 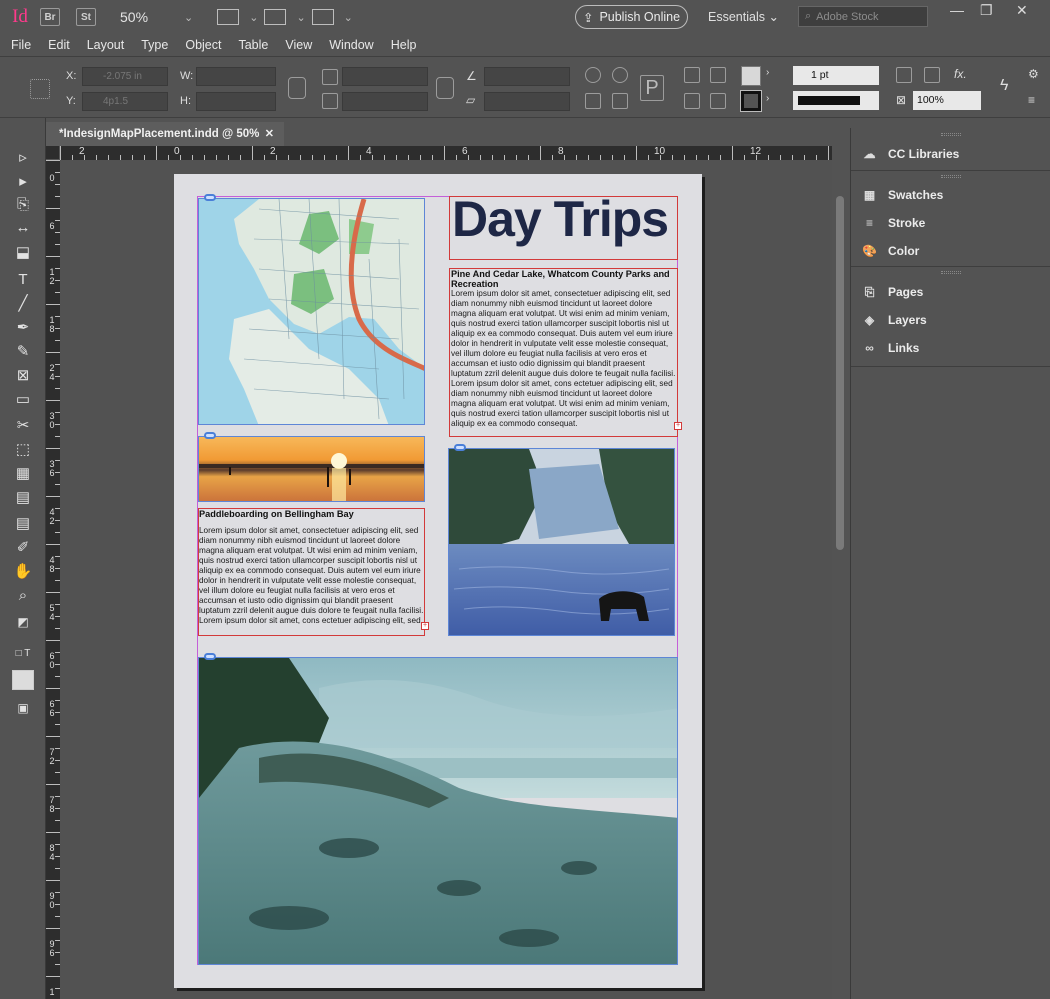 What do you see at coordinates (385, 101) in the screenshot?
I see `scale-y-field` at bounding box center [385, 101].